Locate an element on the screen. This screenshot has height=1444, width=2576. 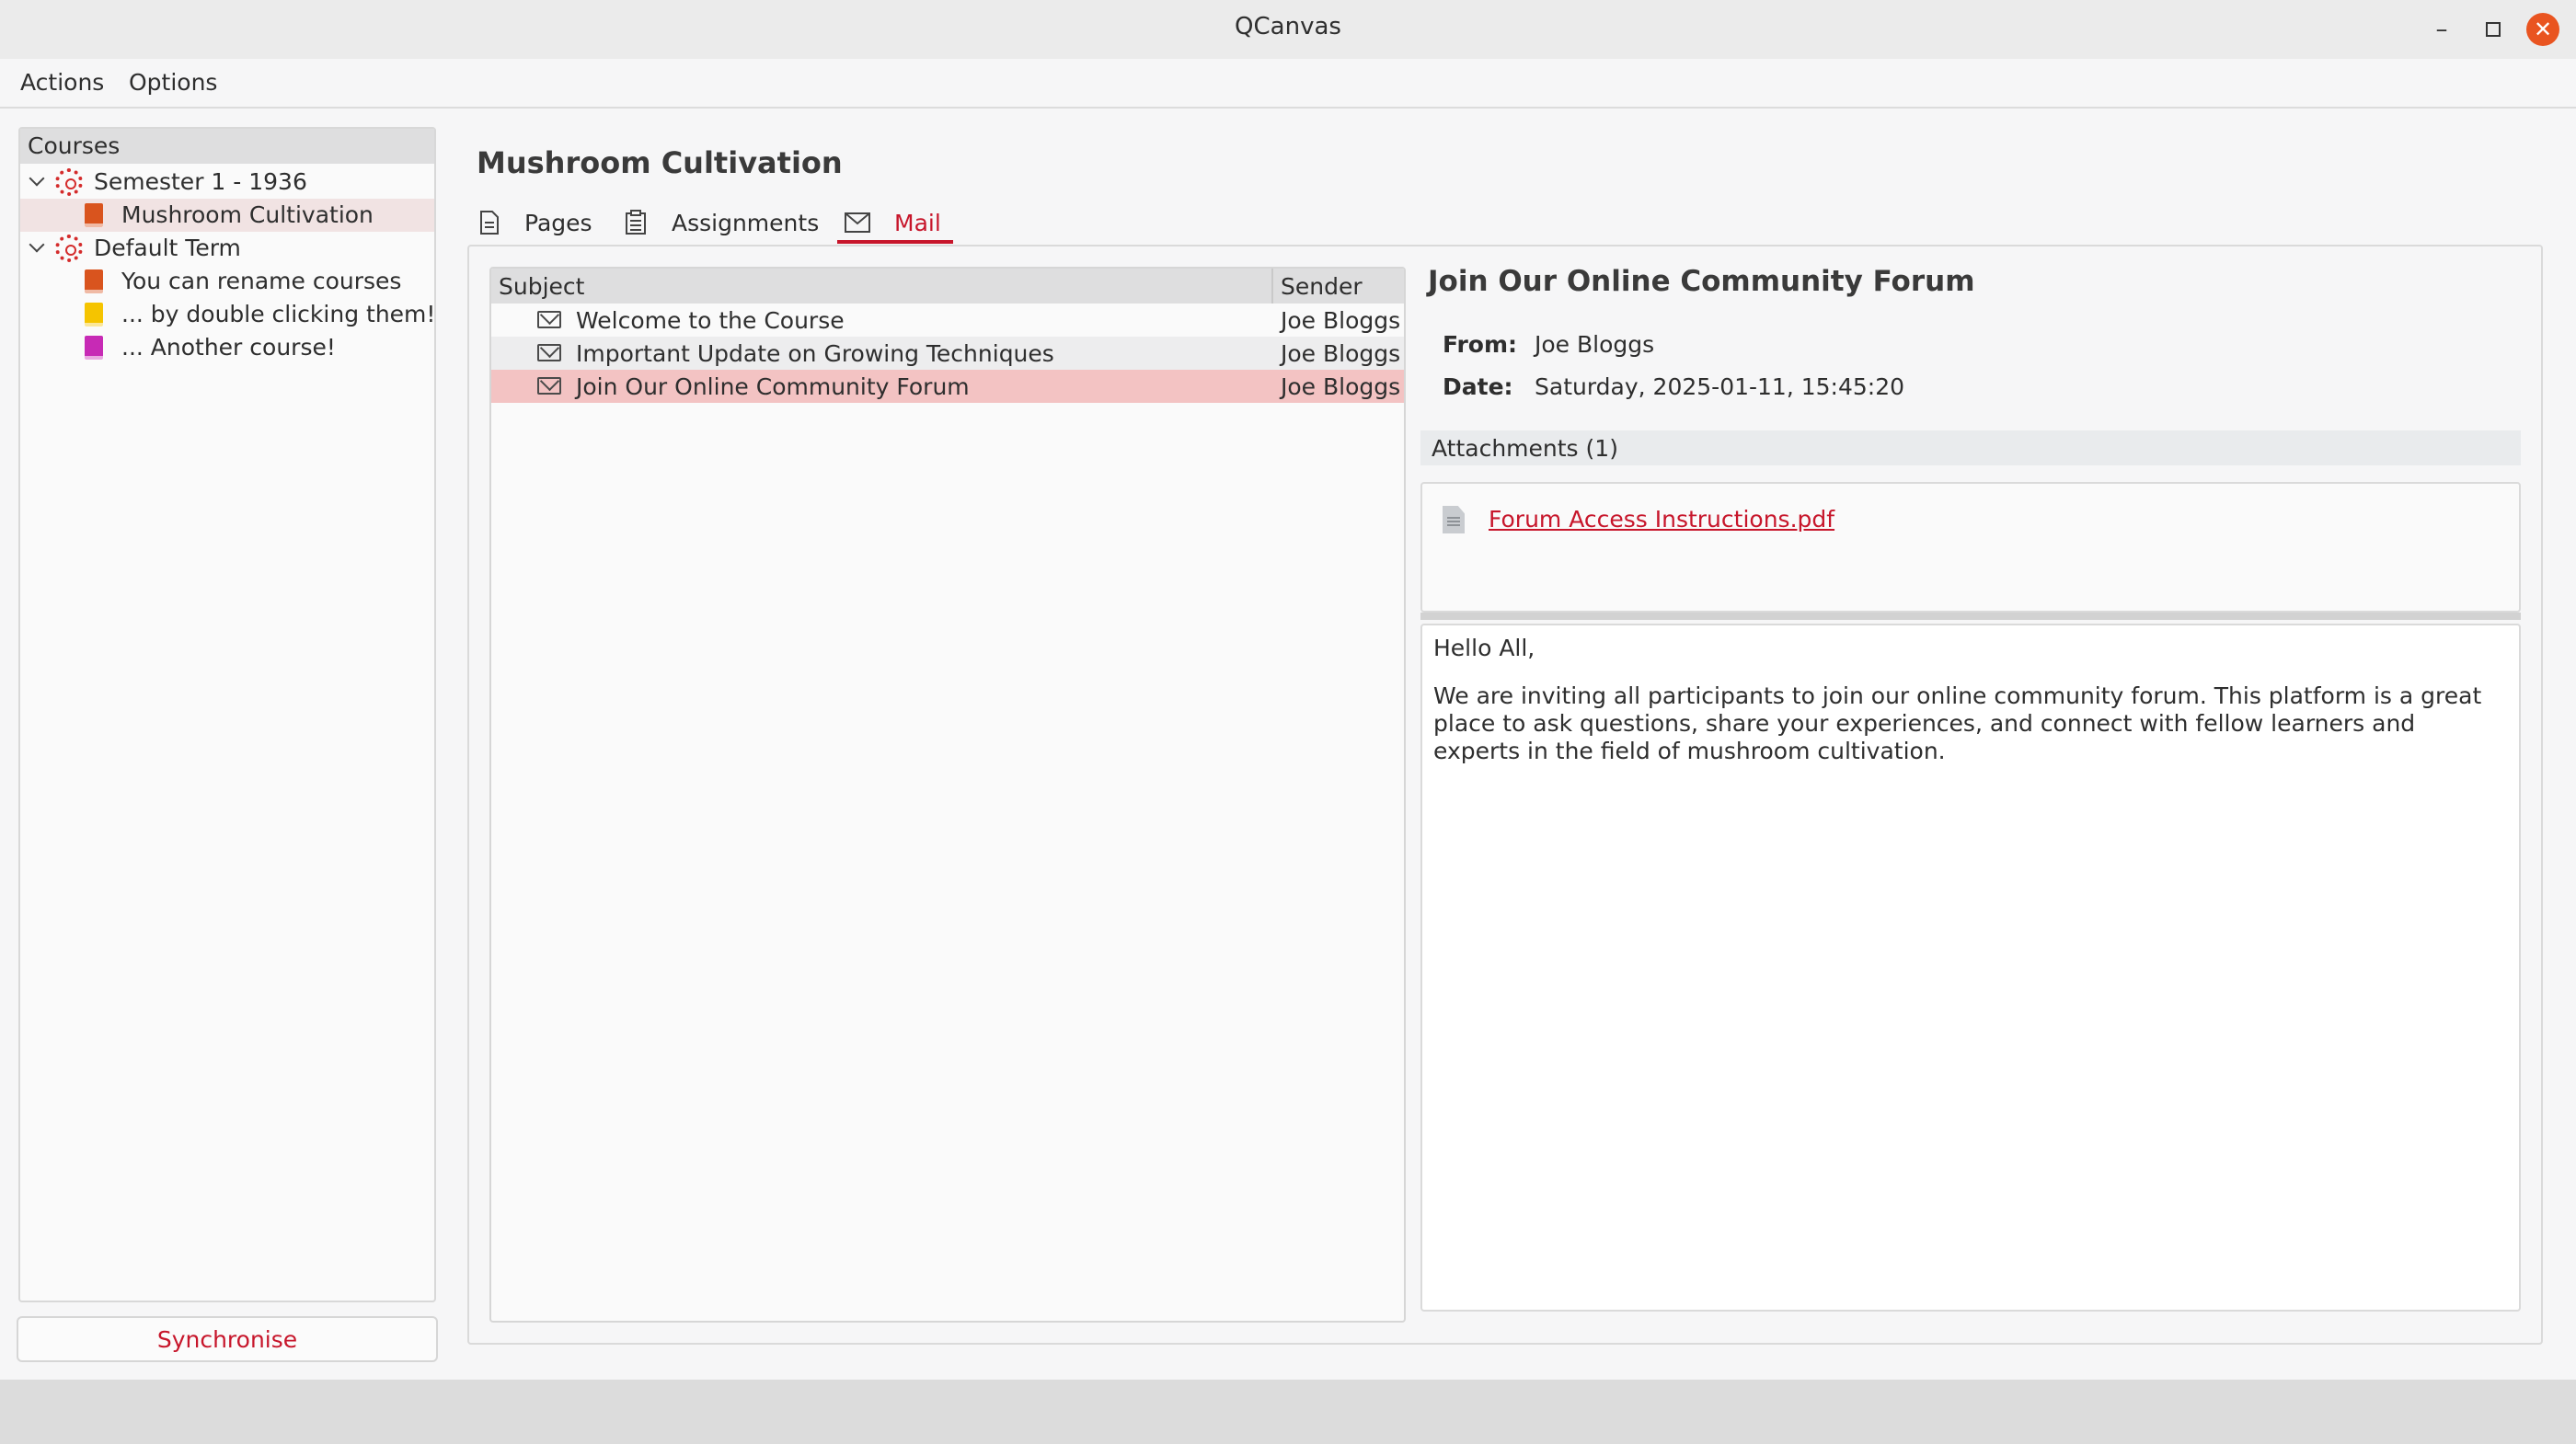
from-label: From: is located at coordinates (1480, 344).